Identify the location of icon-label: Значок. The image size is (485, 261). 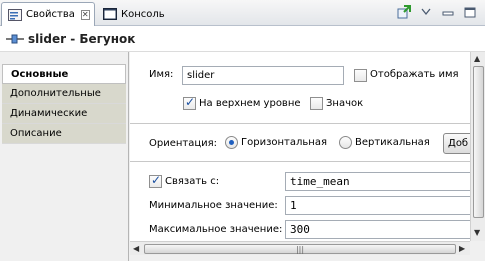
(345, 103).